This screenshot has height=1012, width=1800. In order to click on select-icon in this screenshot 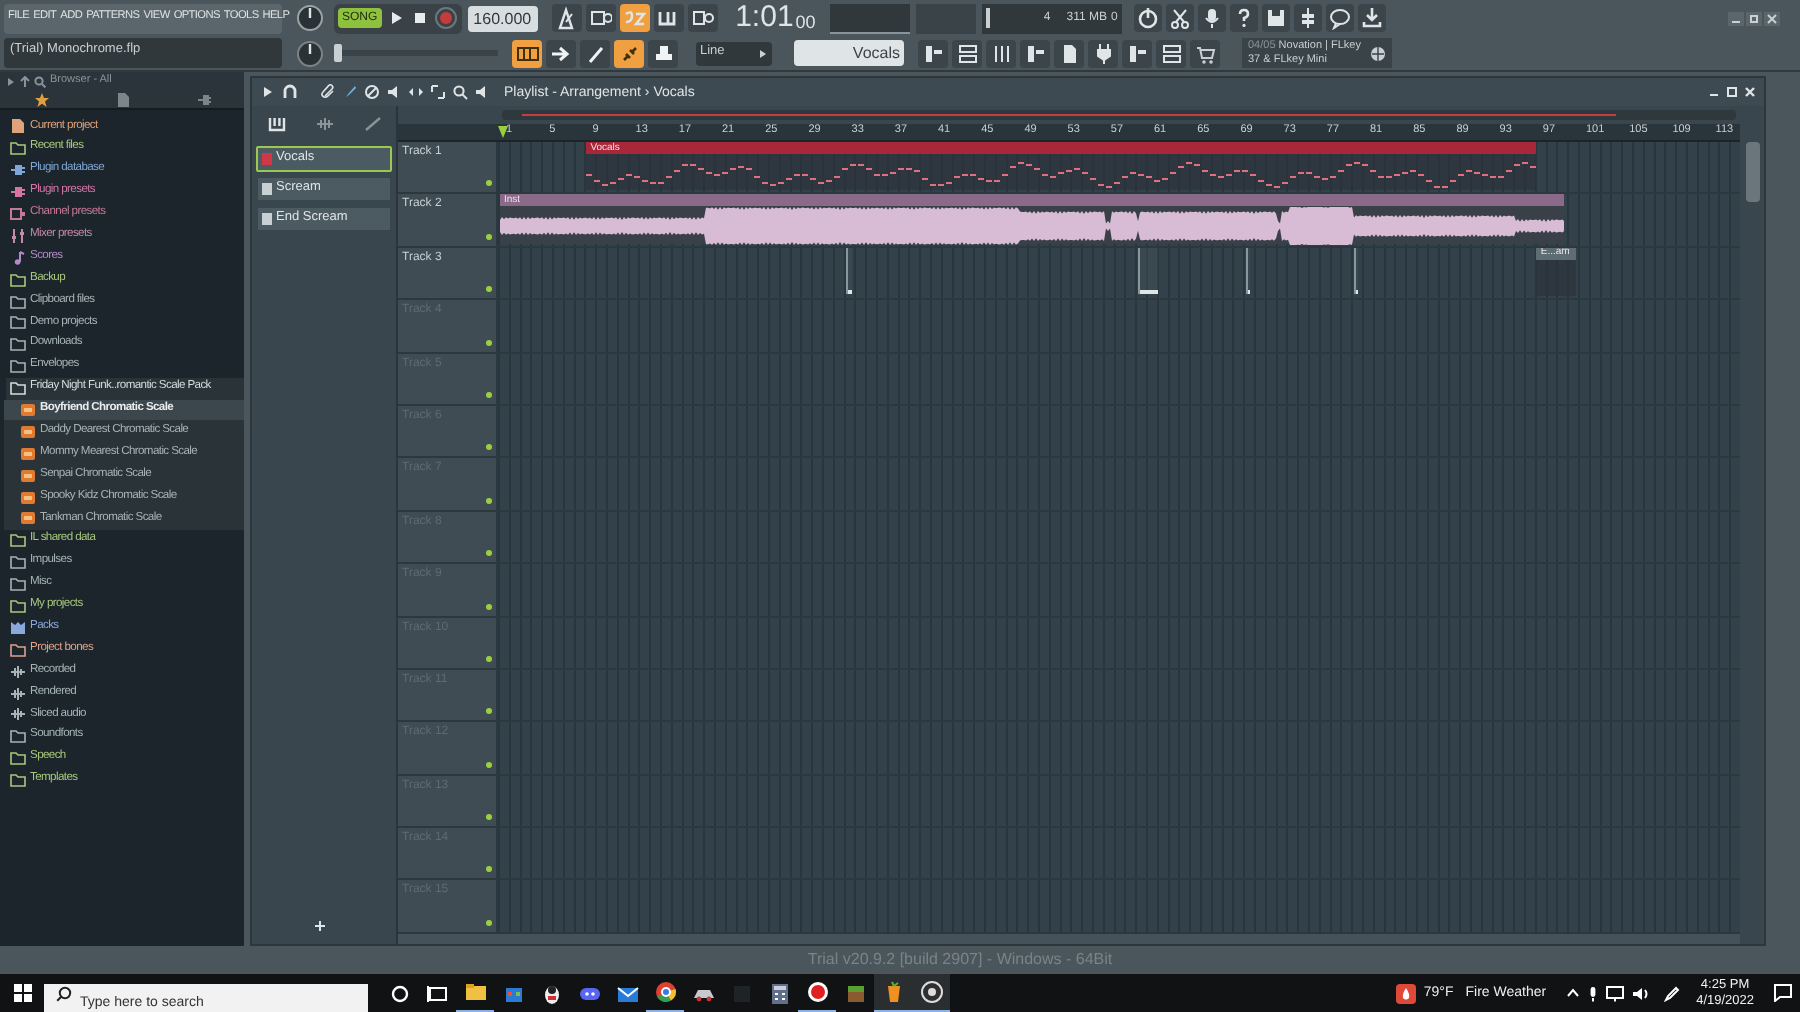, I will do `click(438, 92)`.